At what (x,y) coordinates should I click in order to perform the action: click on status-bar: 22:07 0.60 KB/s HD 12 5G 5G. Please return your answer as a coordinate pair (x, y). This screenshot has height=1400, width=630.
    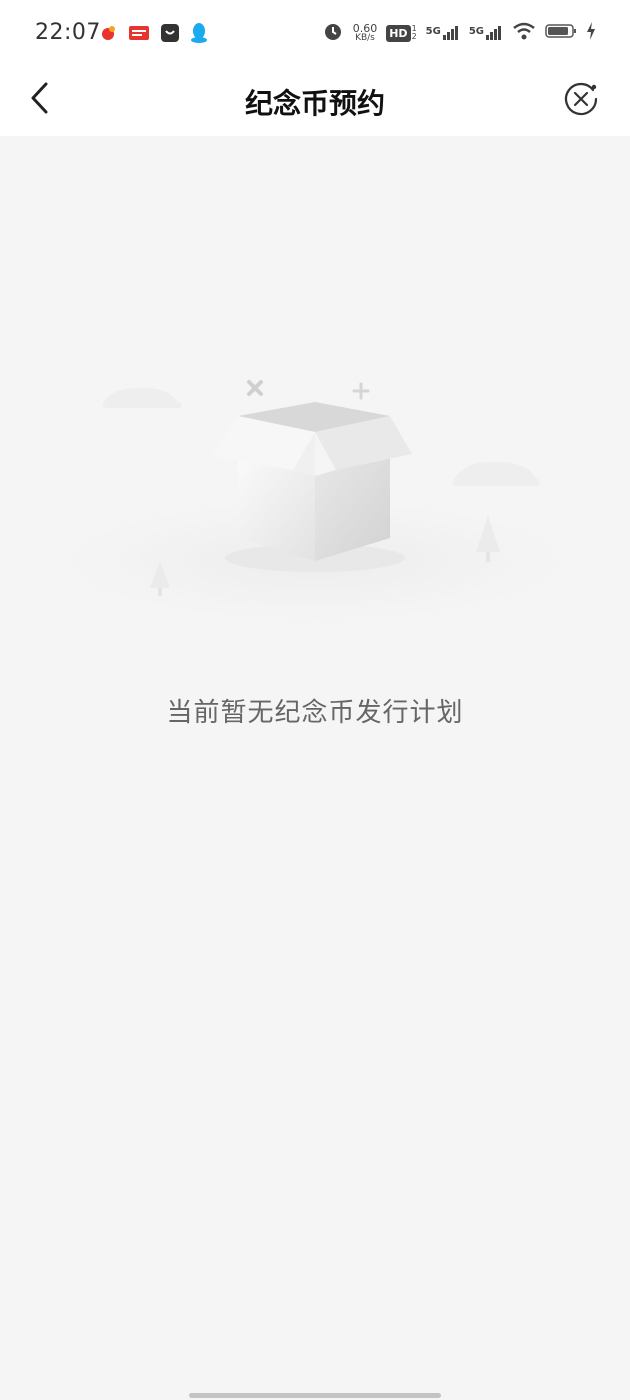
    Looking at the image, I should click on (315, 33).